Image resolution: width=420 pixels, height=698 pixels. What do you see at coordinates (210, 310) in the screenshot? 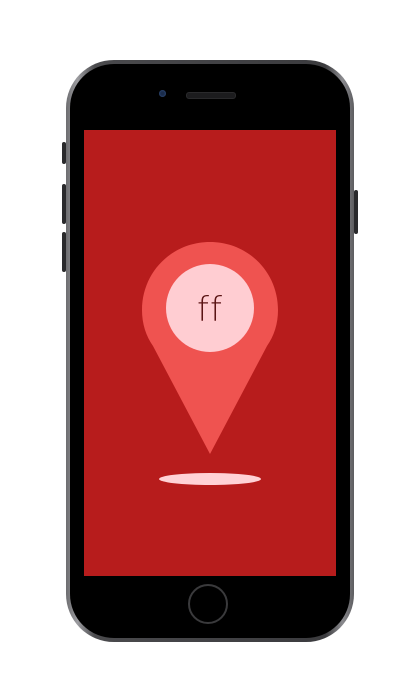
I see `pin-label: ff` at bounding box center [210, 310].